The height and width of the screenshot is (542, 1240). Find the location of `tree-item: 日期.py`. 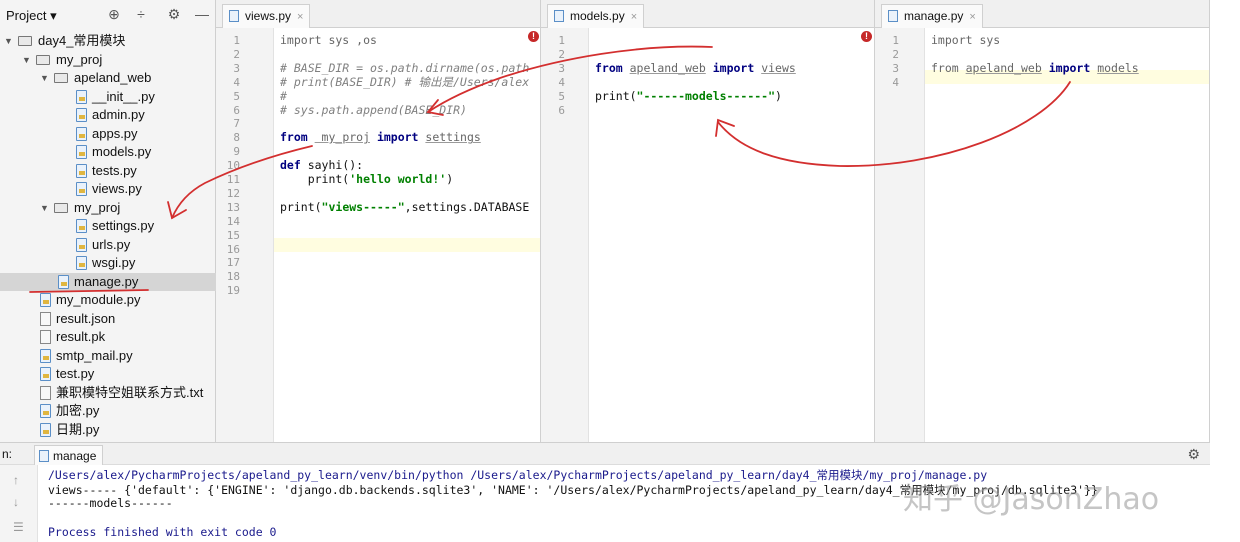

tree-item: 日期.py is located at coordinates (108, 430).